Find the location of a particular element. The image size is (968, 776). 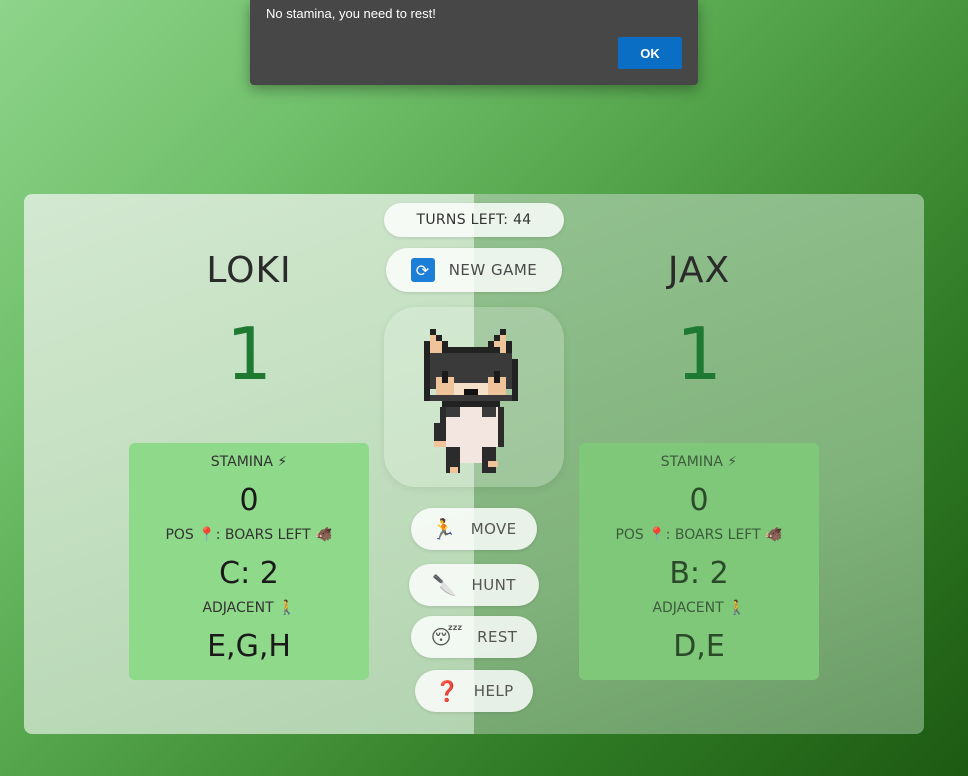

new-game-button: ⟳ NEW GAME is located at coordinates (474, 270).